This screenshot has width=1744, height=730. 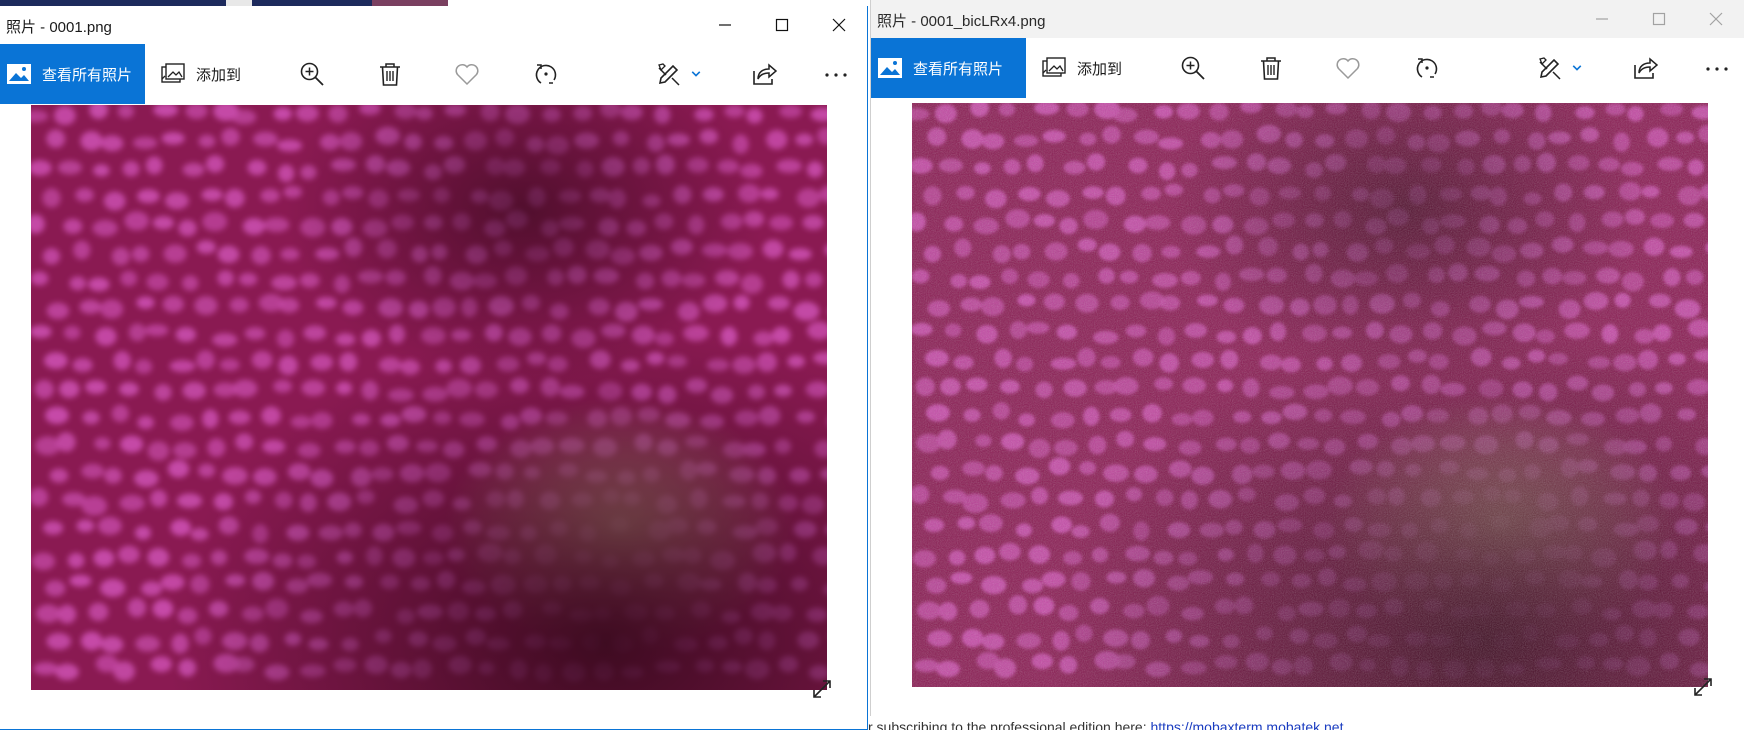 What do you see at coordinates (433, 25) in the screenshot?
I see `title-bar: 照片 - 0001.png` at bounding box center [433, 25].